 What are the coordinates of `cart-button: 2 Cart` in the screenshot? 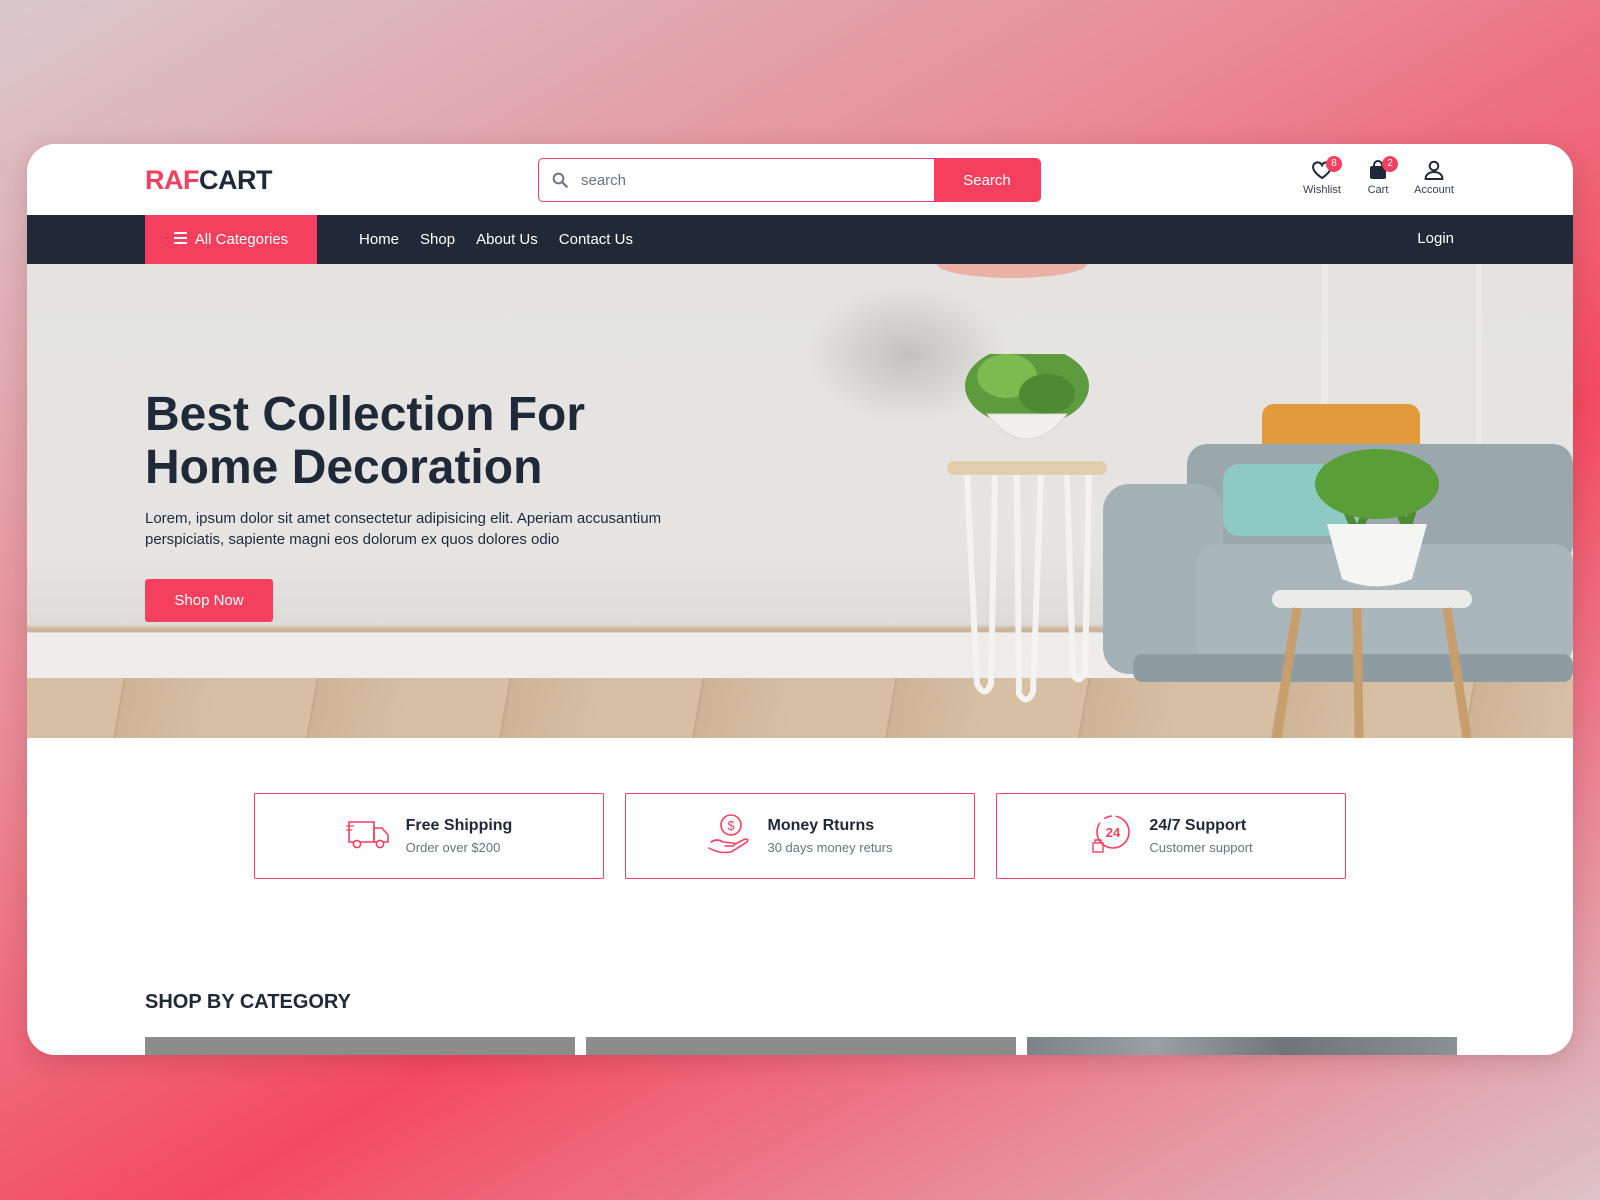 It's located at (1378, 176).